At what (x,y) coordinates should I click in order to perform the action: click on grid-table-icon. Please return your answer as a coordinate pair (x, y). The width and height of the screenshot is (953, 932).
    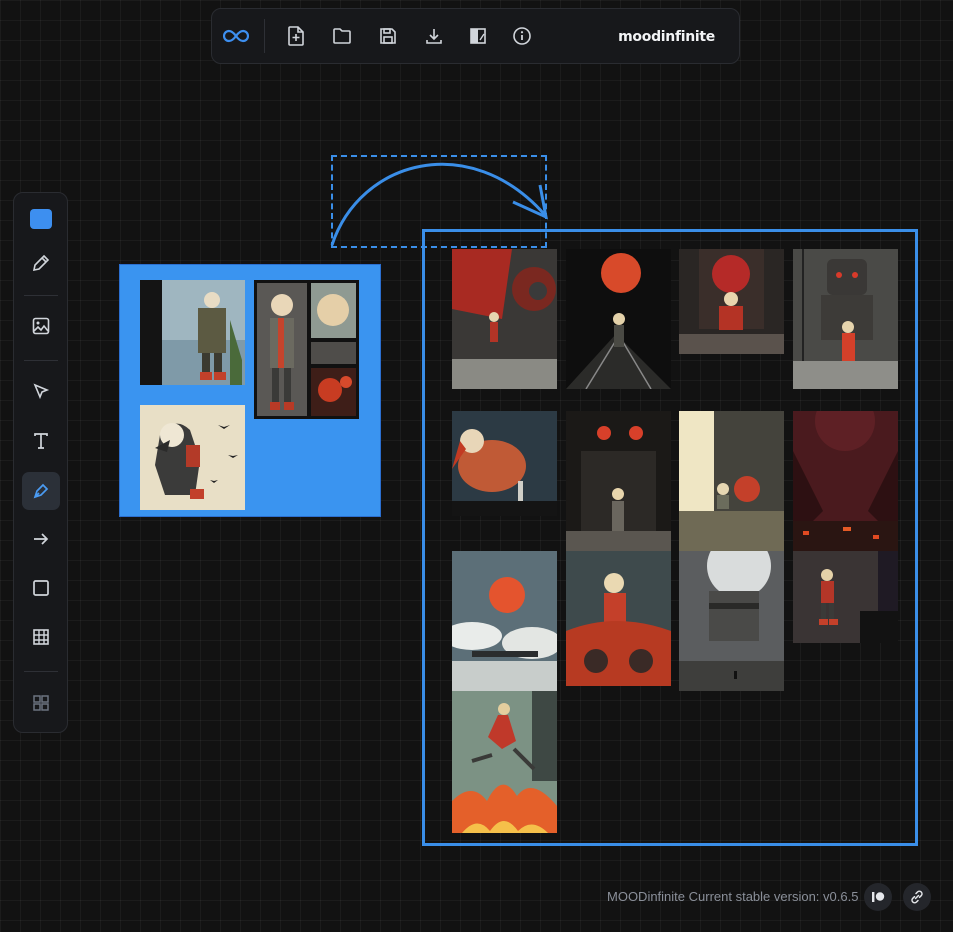
    Looking at the image, I should click on (41, 637).